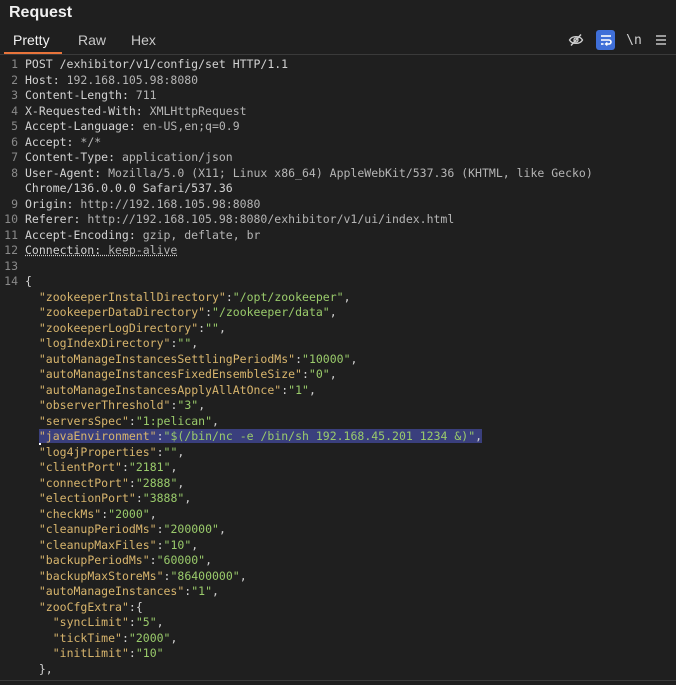 This screenshot has height=685, width=676. I want to click on eye-slash-icon, so click(576, 40).